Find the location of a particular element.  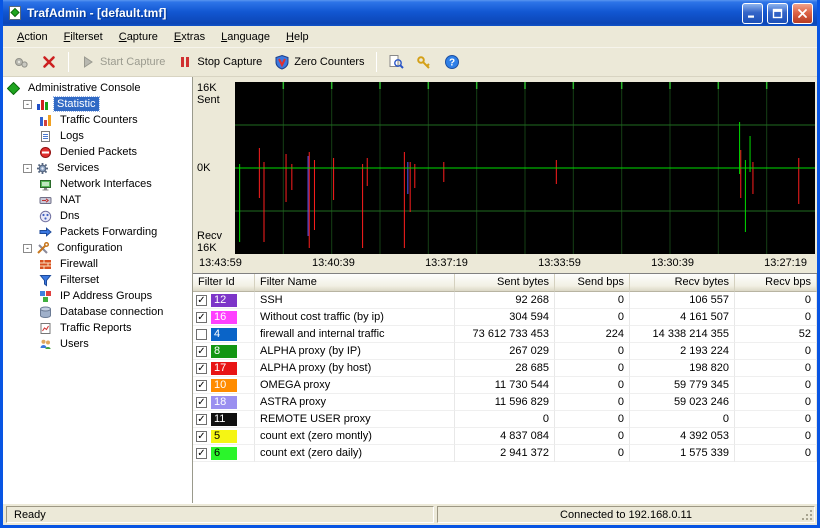

menu-filterset: Filterset is located at coordinates (83, 37).